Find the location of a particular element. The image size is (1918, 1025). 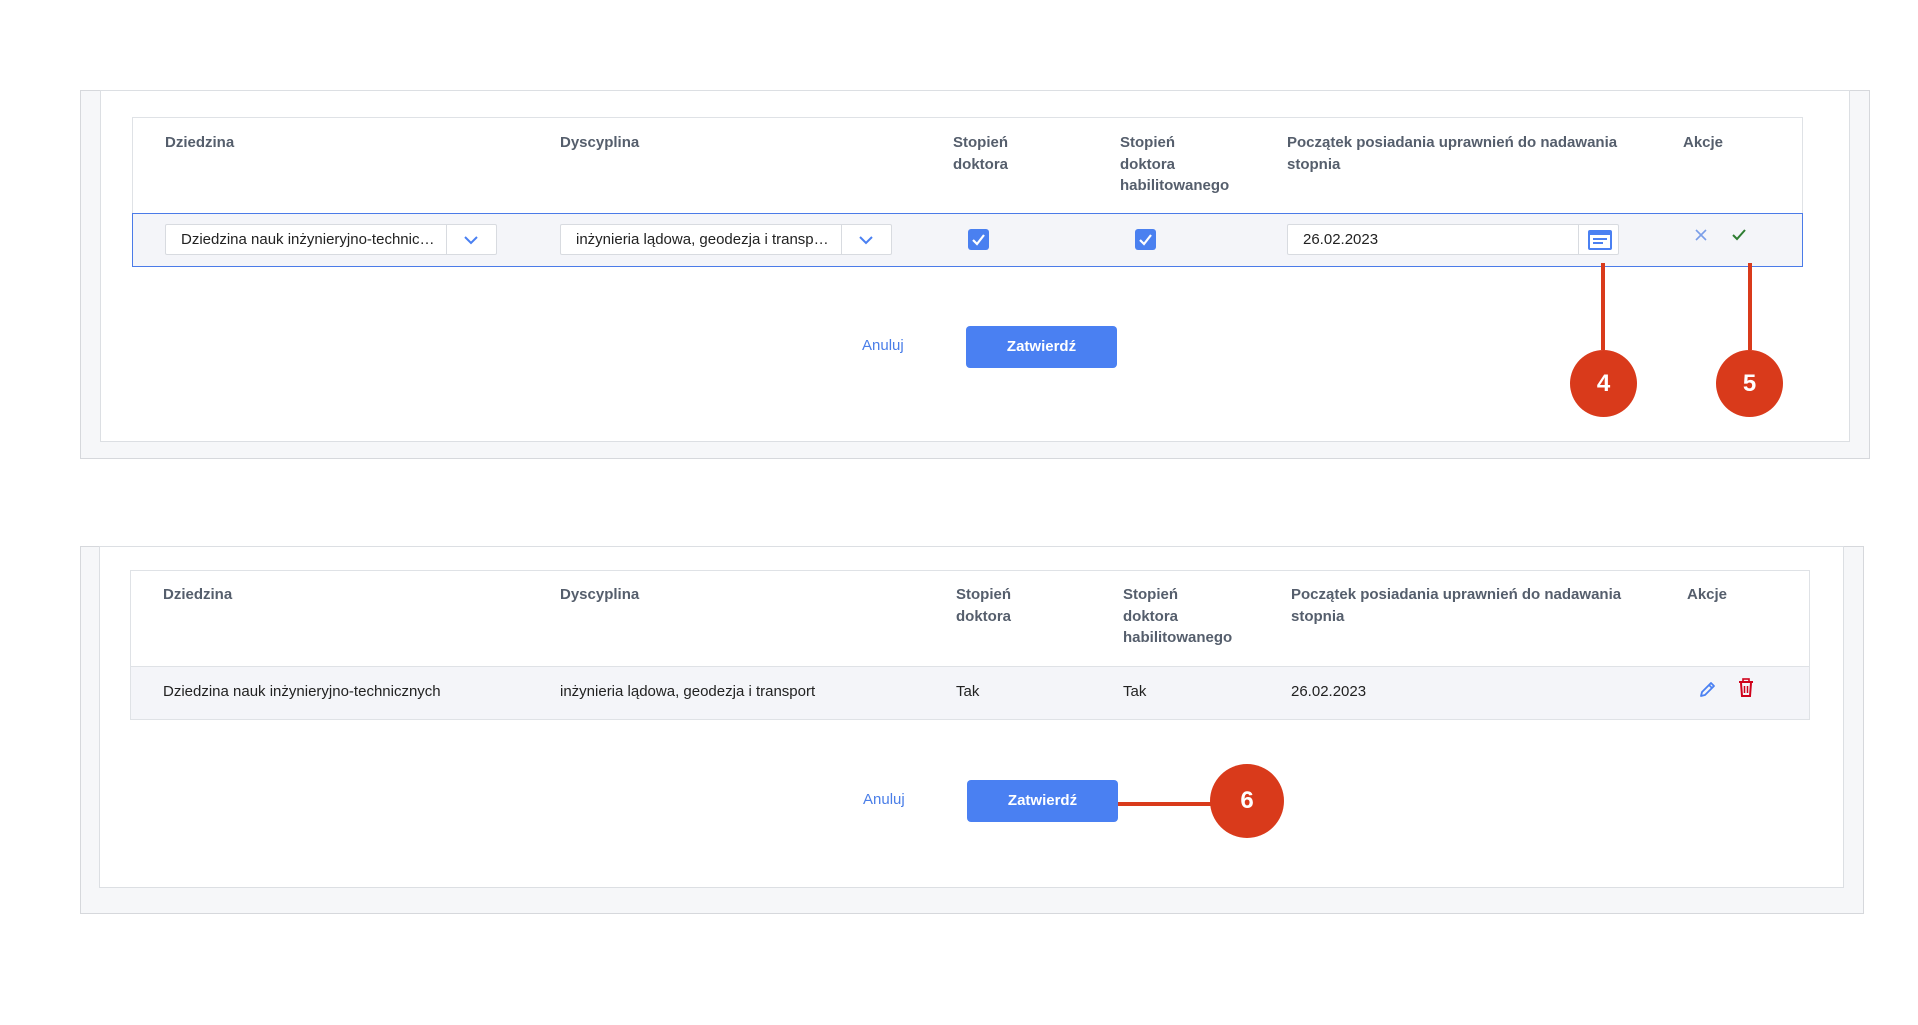

dziedzina-select: Dziedzina nauk inżynieryjno-technicznych is located at coordinates (331, 239).